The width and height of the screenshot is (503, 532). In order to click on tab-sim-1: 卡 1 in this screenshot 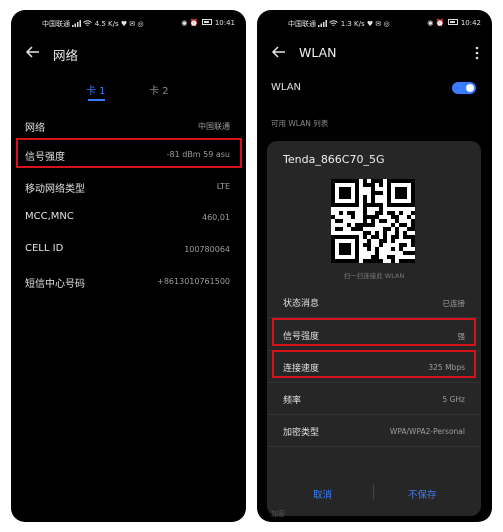, I will do `click(96, 89)`.